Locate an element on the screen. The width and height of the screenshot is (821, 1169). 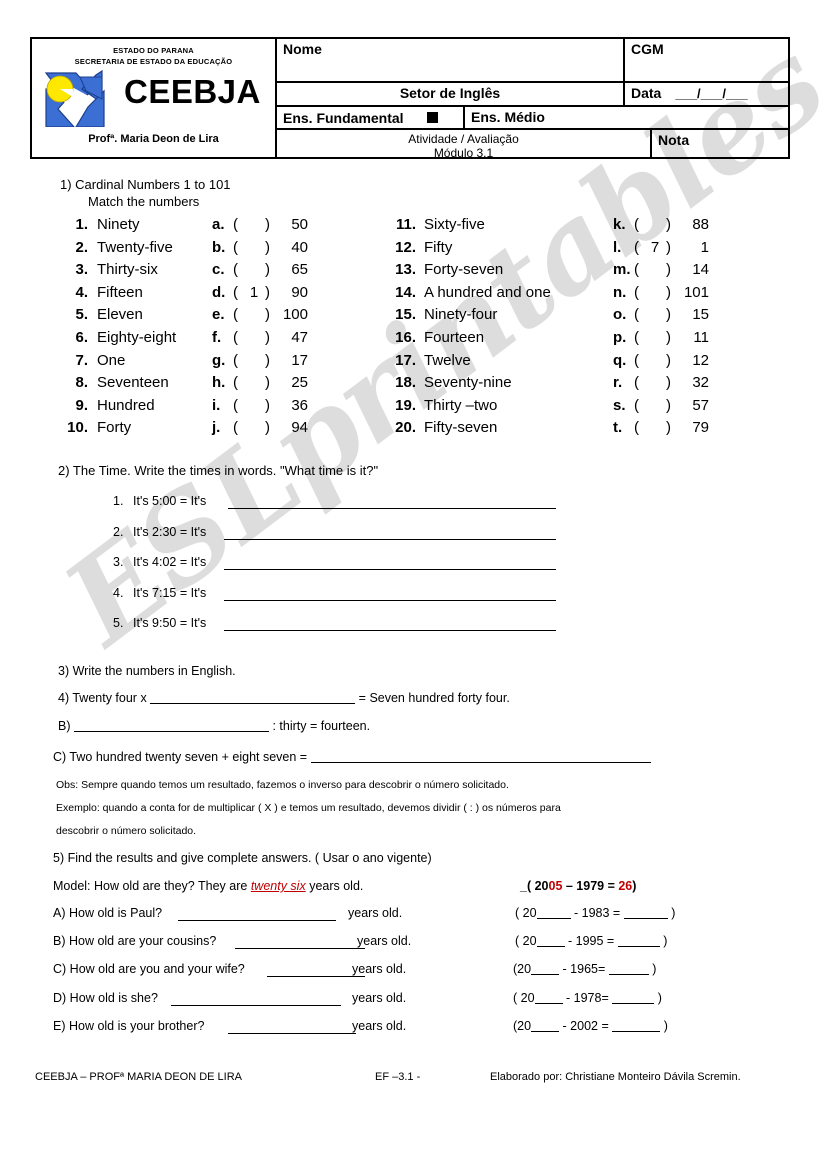
match-row-index: 12. is located at coordinates (405, 247).